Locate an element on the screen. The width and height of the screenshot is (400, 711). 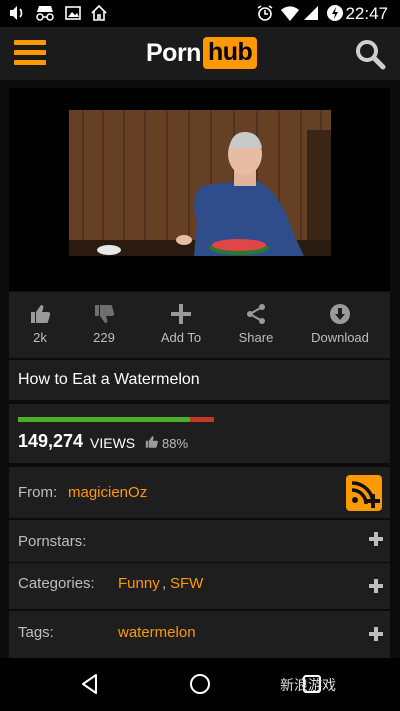
add-to-button: Add To is located at coordinates (181, 325).